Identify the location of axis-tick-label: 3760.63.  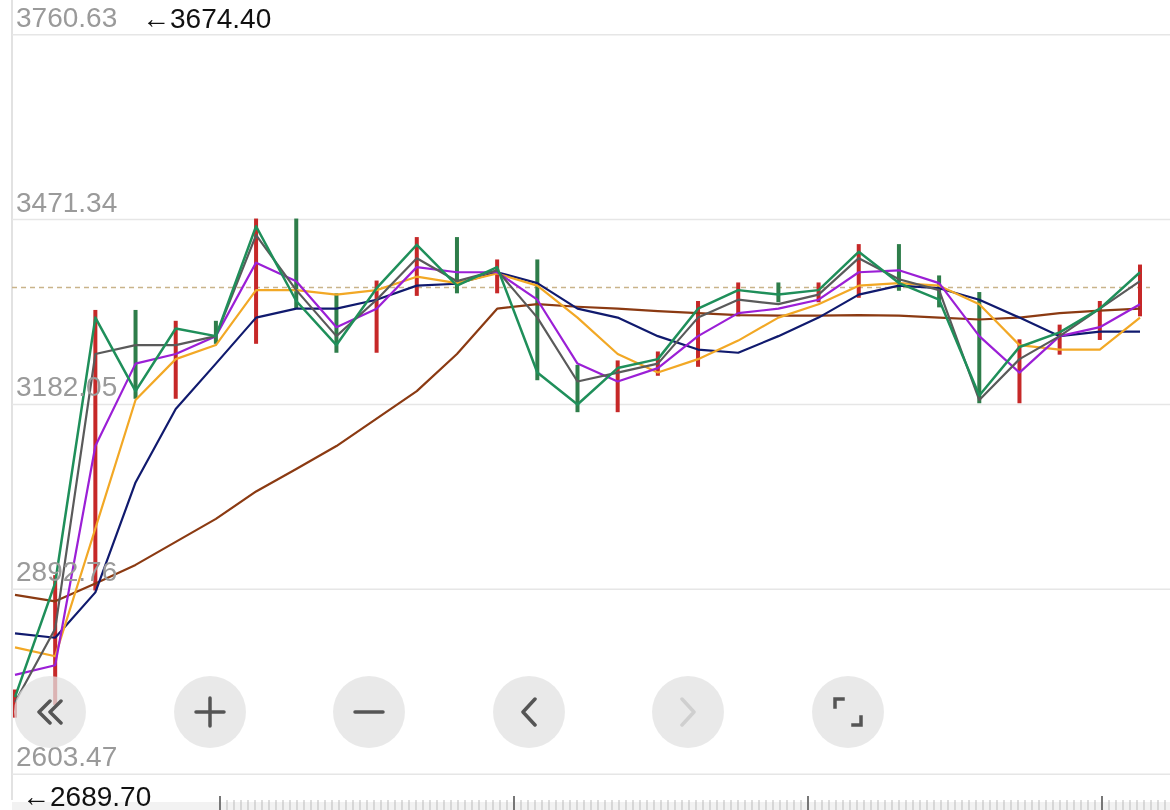
(67, 17).